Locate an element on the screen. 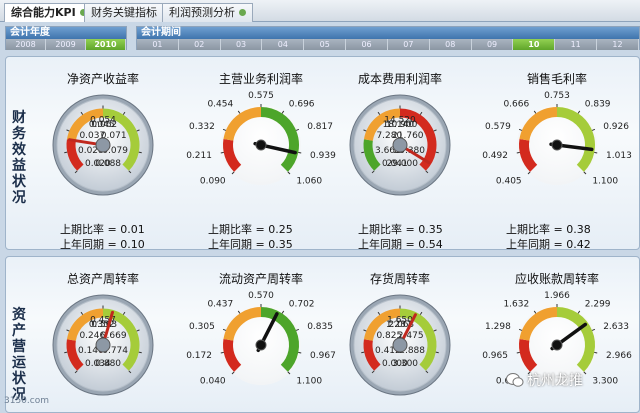 The image size is (640, 413). fiscal-period-selector: 会计期间 01 02 03 04 05 06 07 08 09 10 11 12 is located at coordinates (388, 38).